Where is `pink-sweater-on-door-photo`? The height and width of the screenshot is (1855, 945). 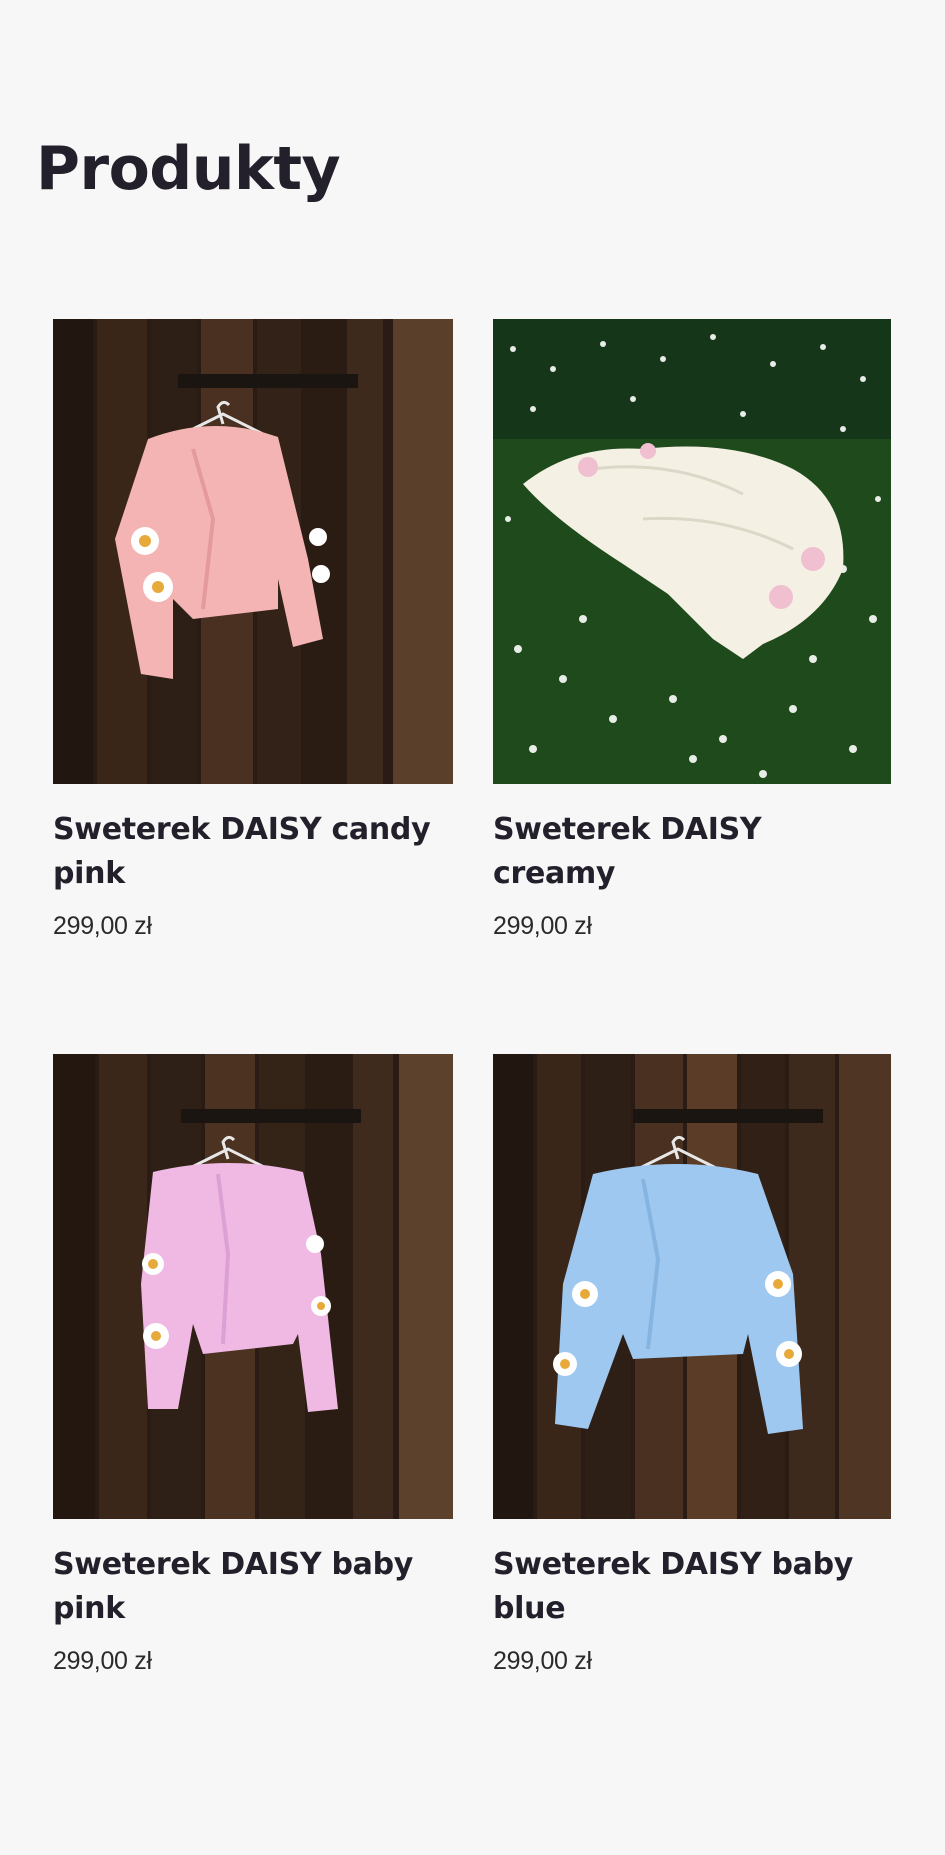
pink-sweater-on-door-photo is located at coordinates (253, 551).